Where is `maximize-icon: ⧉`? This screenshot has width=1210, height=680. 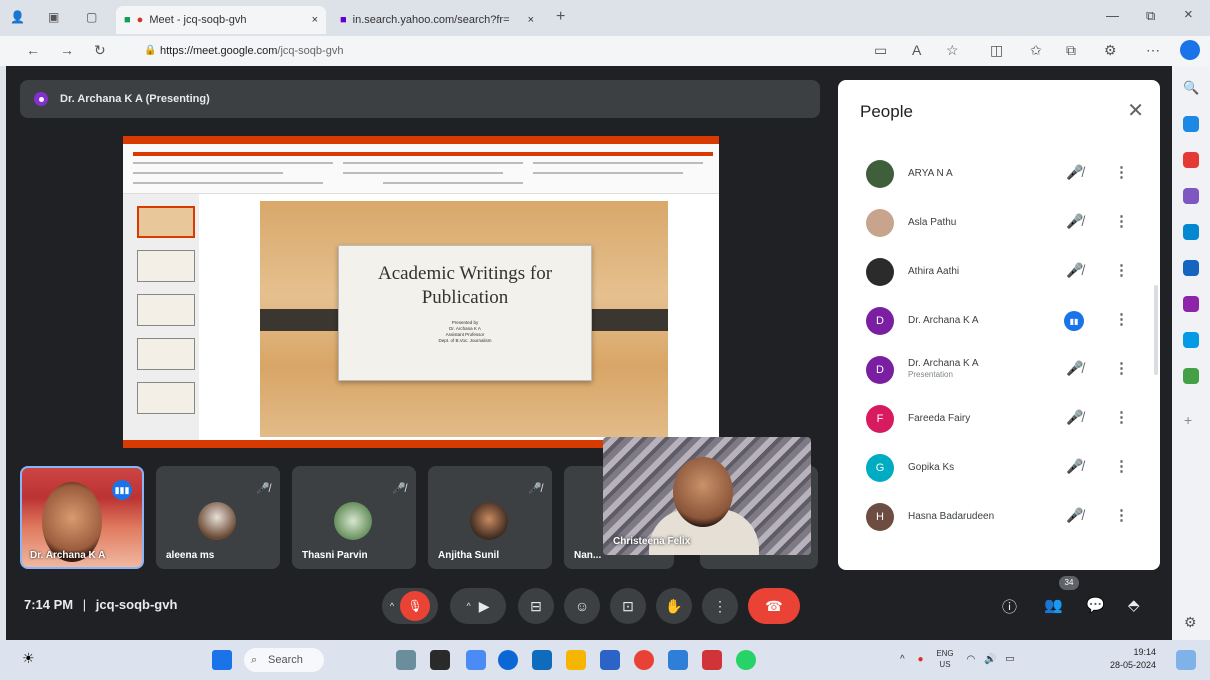 maximize-icon: ⧉ is located at coordinates (1150, 16).